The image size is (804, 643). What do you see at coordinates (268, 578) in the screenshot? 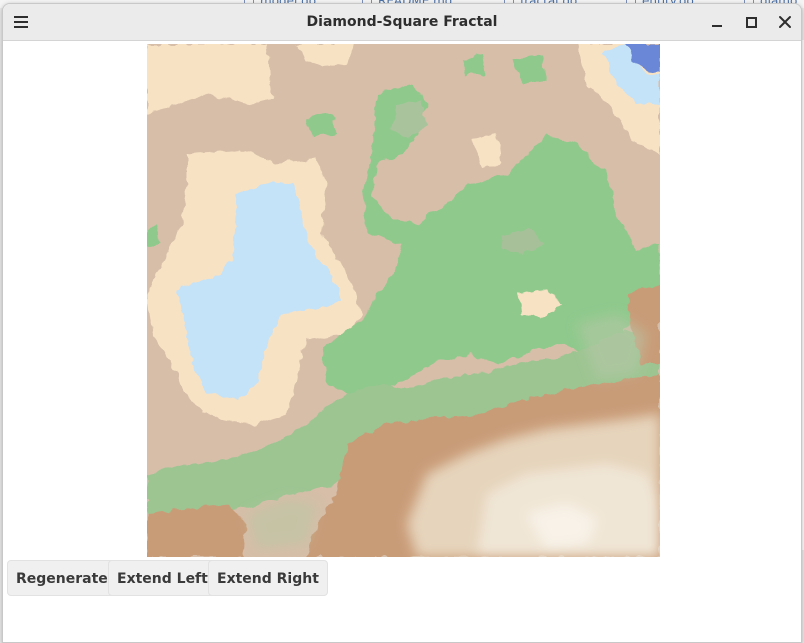
I see `extend-right-button: Extend Right` at bounding box center [268, 578].